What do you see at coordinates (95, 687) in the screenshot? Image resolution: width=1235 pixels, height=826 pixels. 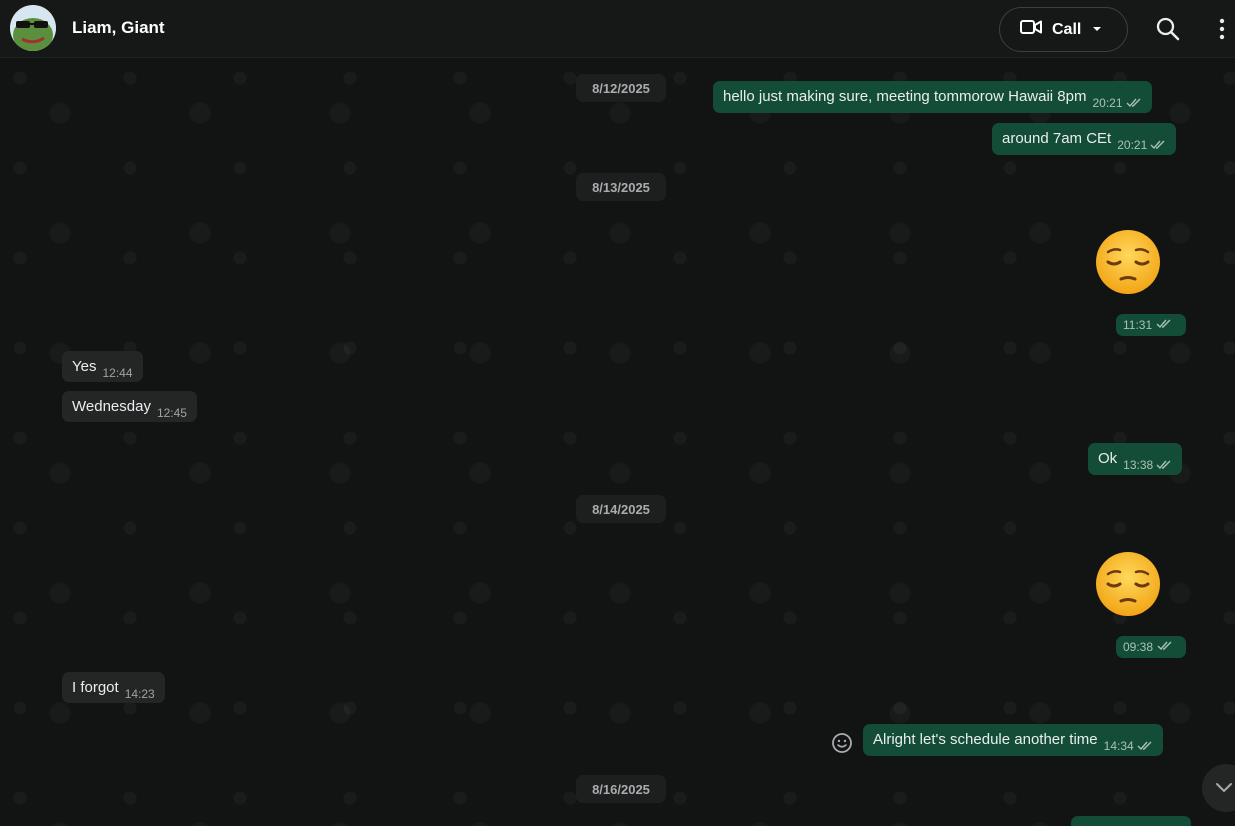 I see `message-text: I forgot` at bounding box center [95, 687].